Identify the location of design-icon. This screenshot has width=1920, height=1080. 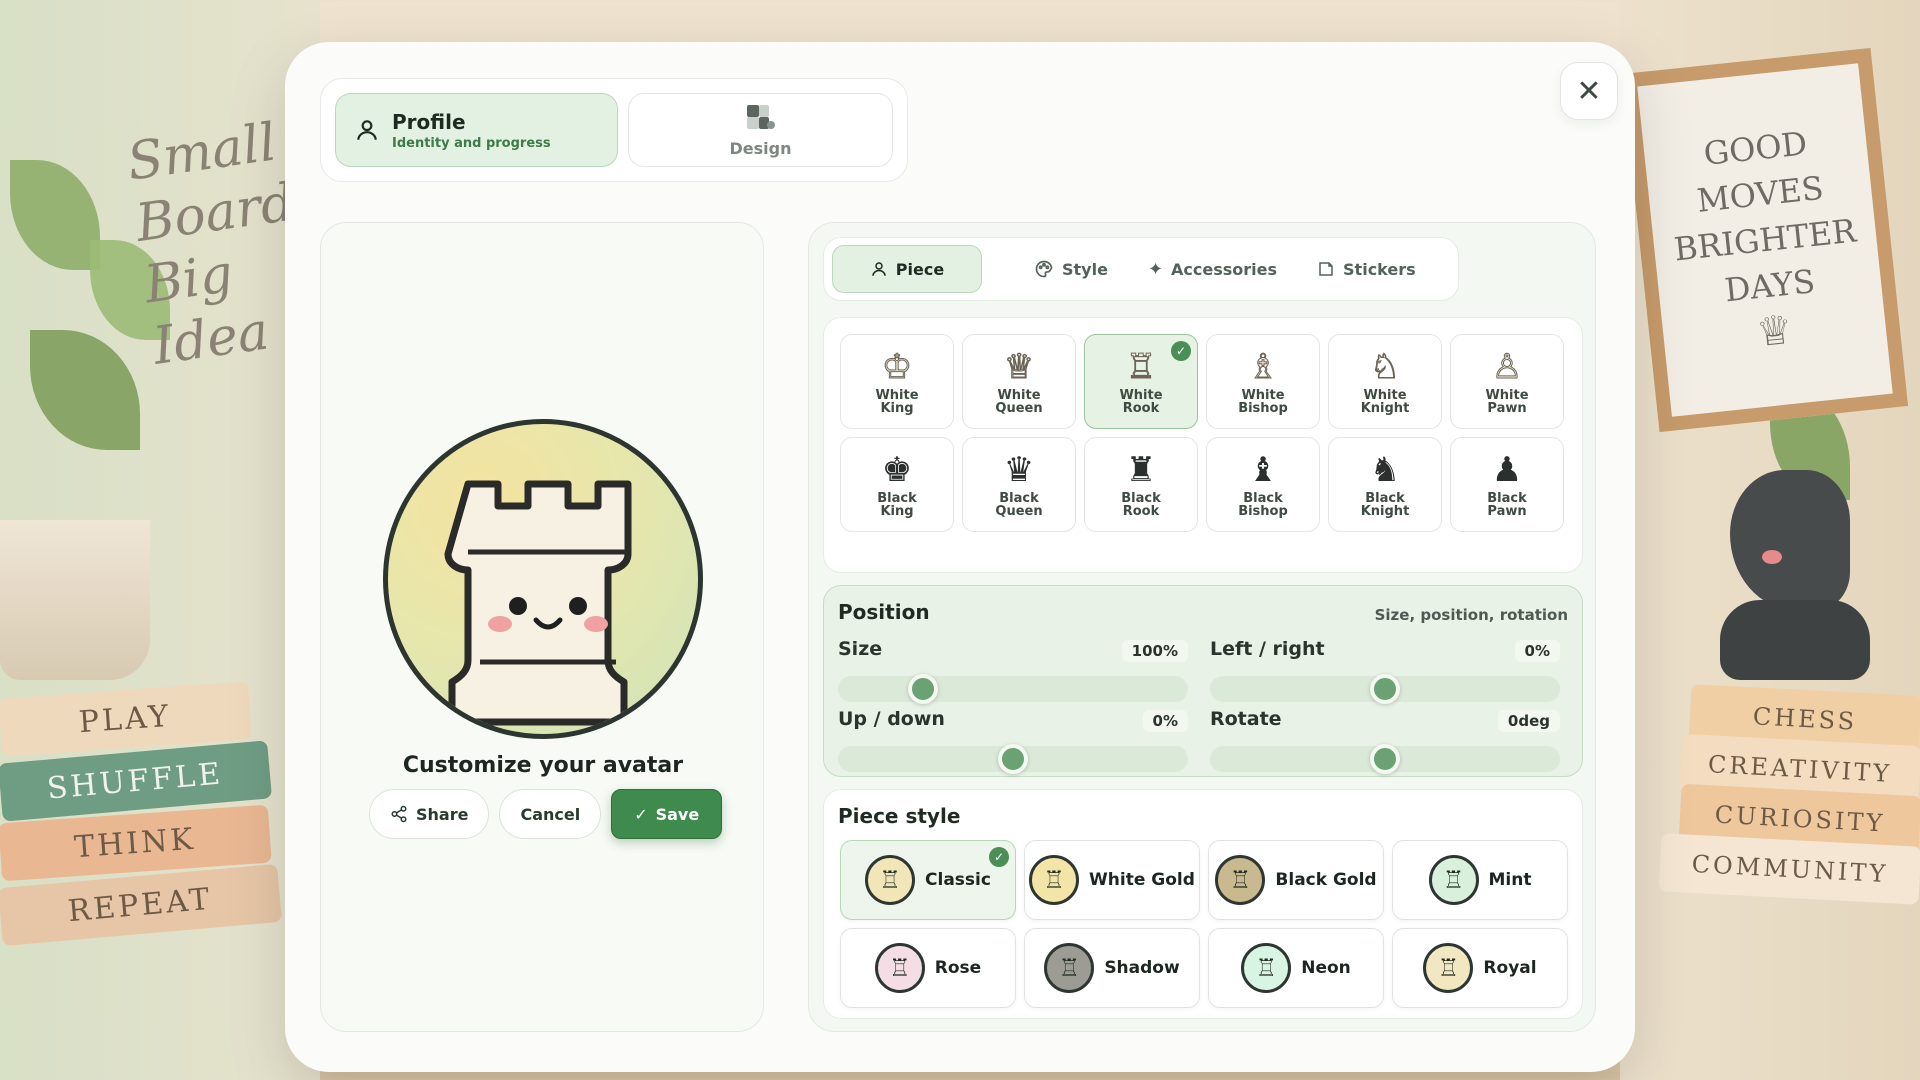
(760, 116).